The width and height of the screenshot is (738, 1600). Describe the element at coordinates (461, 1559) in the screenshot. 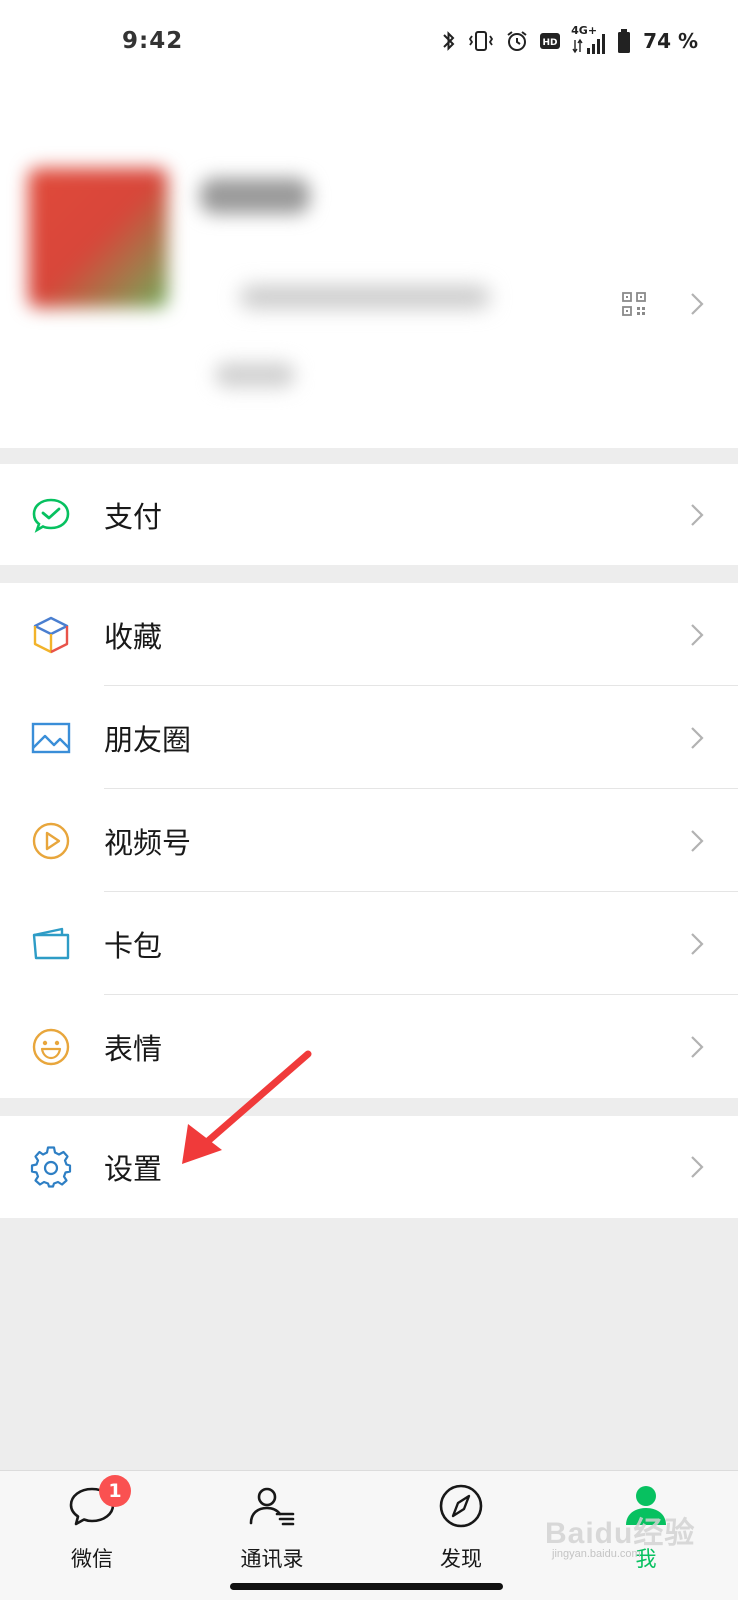

I see `tab-label-discover: 发现` at that location.